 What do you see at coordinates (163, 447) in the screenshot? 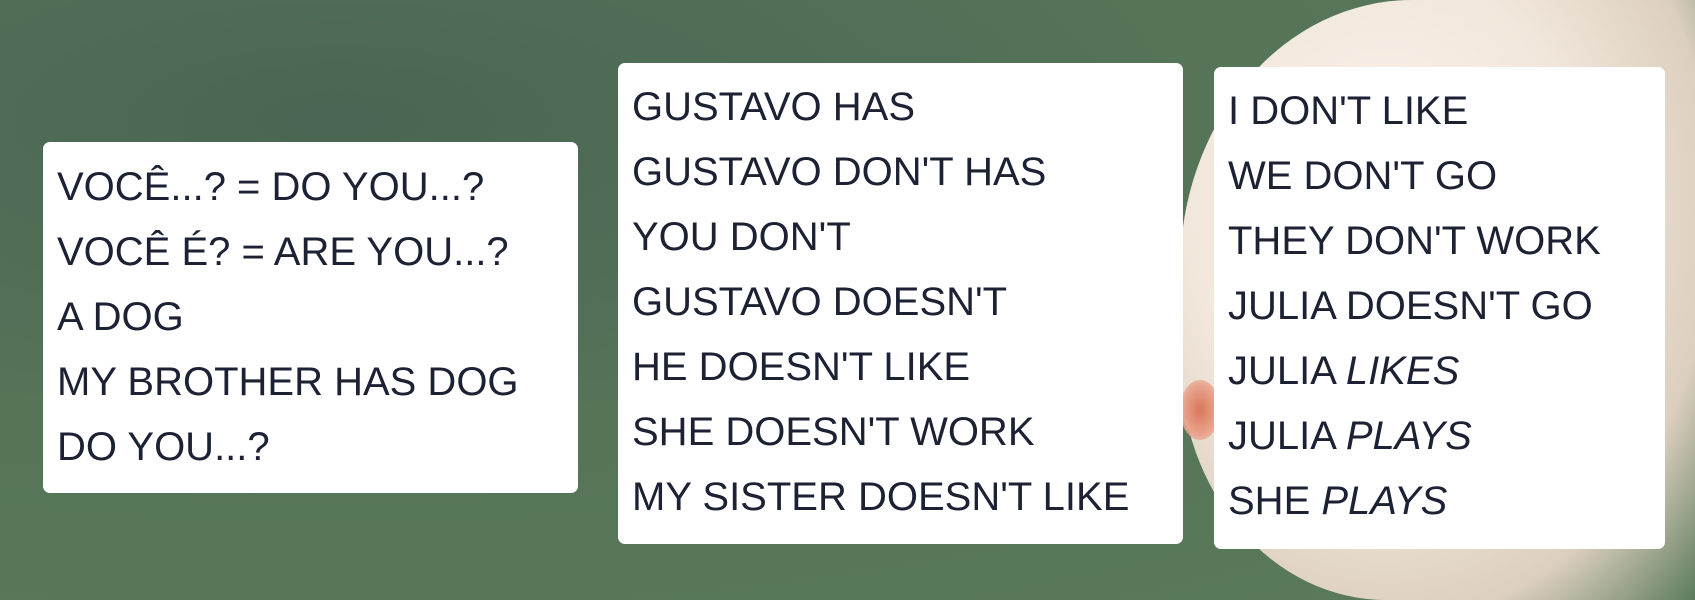
I see `note-line: DO YOU...?` at bounding box center [163, 447].